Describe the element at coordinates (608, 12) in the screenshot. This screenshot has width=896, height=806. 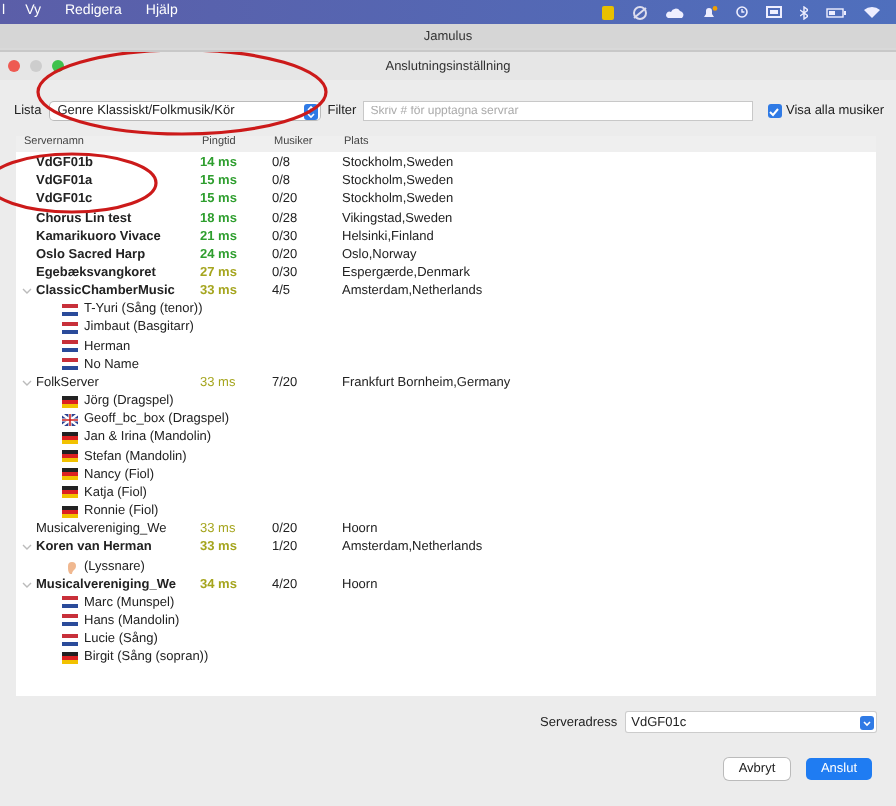
I see `app-status-icon` at that location.